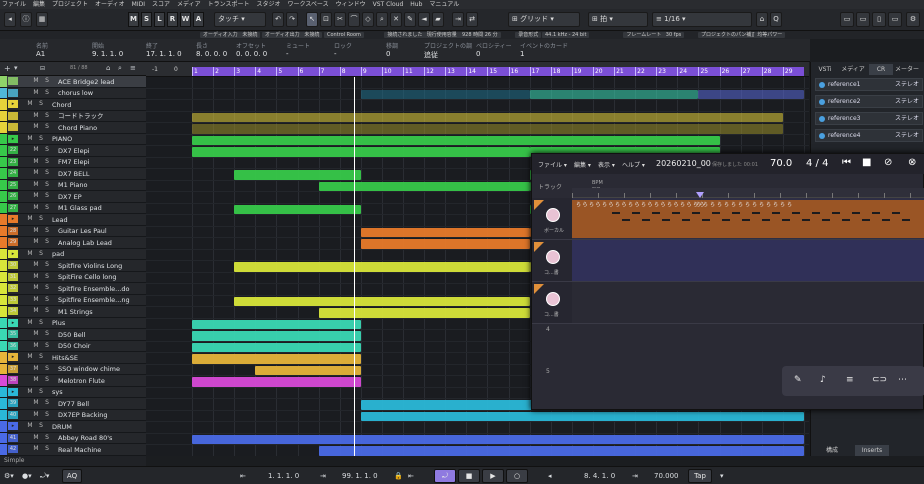 This screenshot has width=924, height=484. I want to click on track-row: 34 M S M1 Strings, so click(73, 312).